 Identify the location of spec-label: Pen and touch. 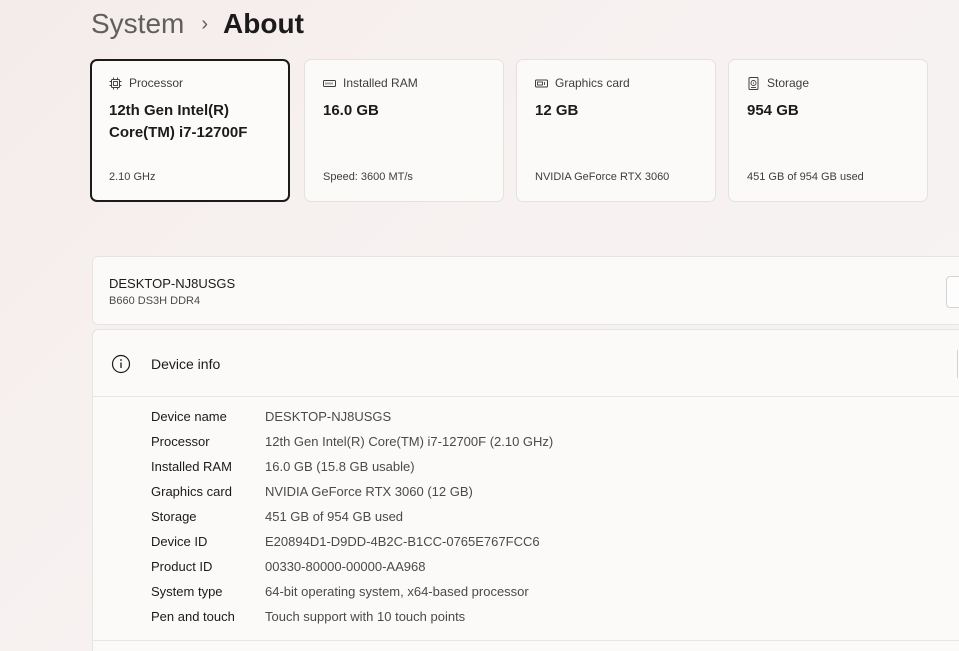
(193, 616).